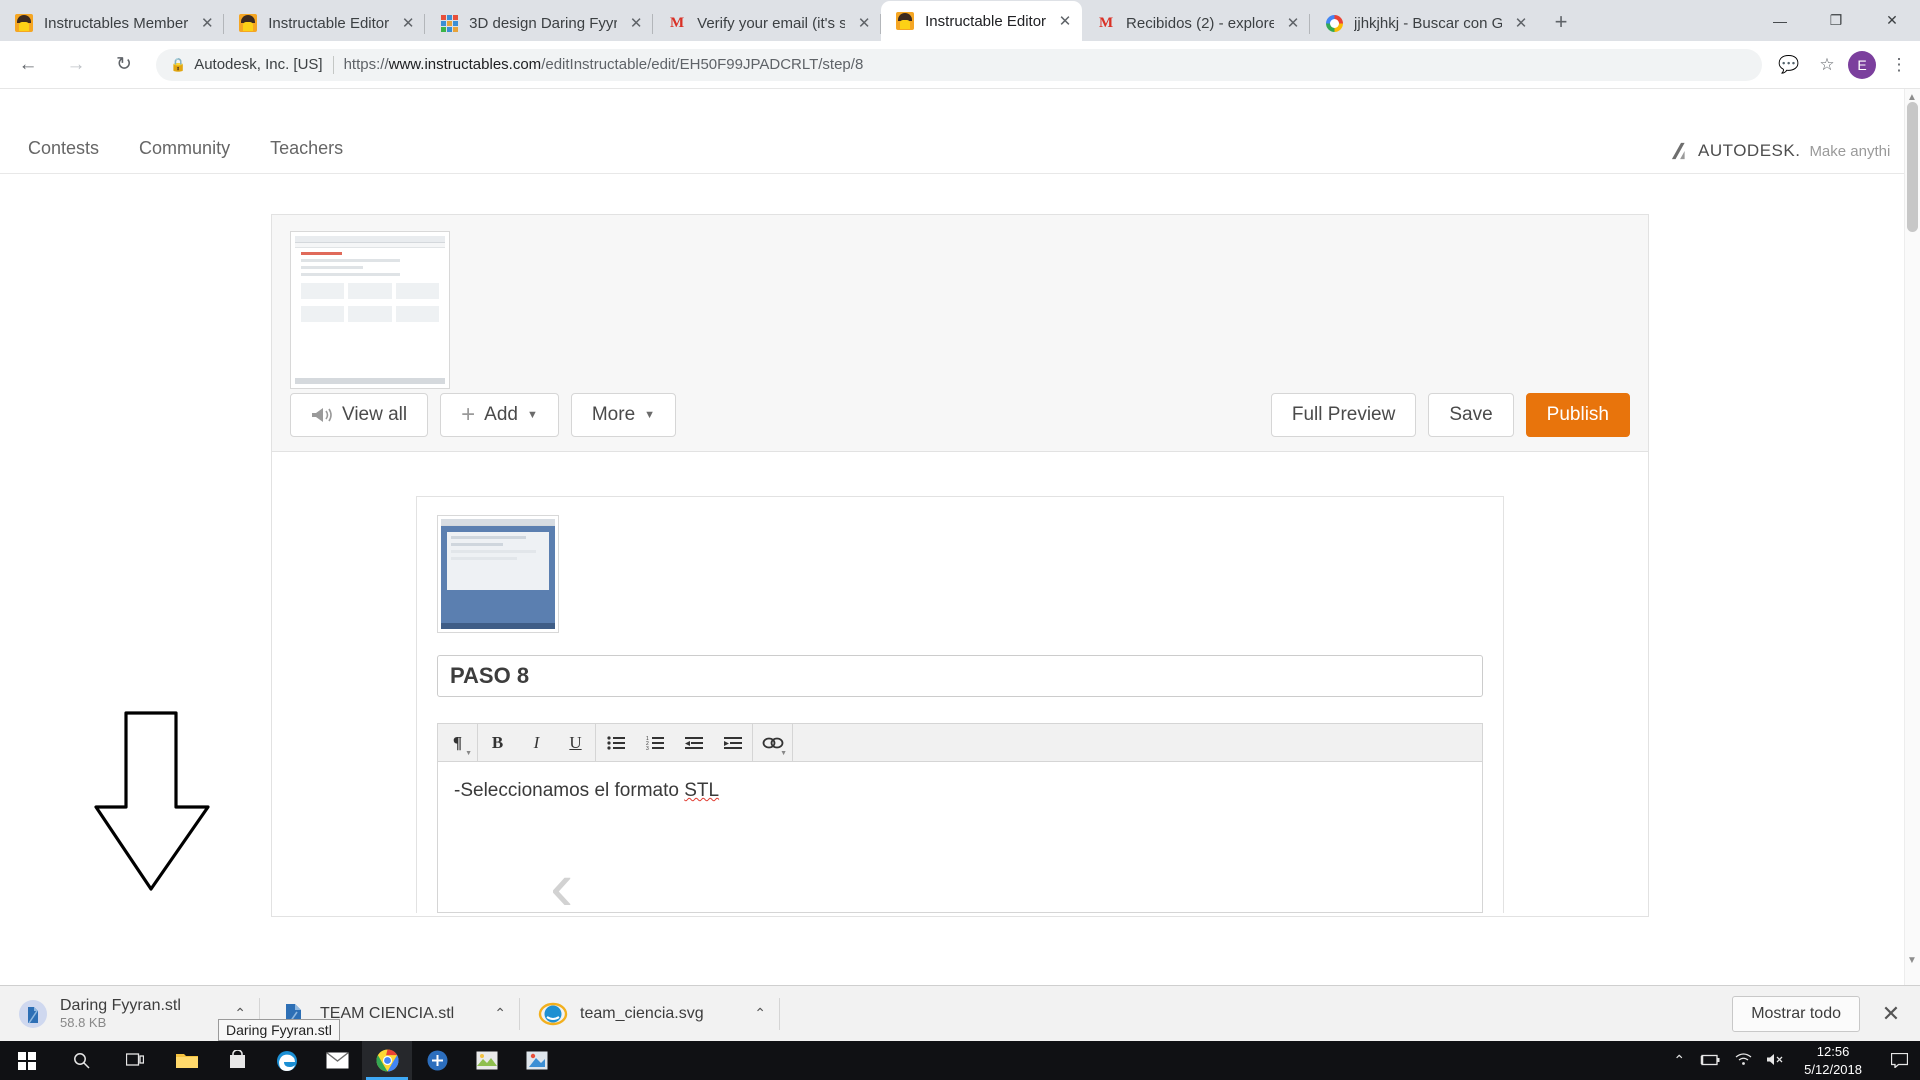 This screenshot has height=1080, width=1920. I want to click on security-origin-label: Autodesk, Inc. [US], so click(258, 64).